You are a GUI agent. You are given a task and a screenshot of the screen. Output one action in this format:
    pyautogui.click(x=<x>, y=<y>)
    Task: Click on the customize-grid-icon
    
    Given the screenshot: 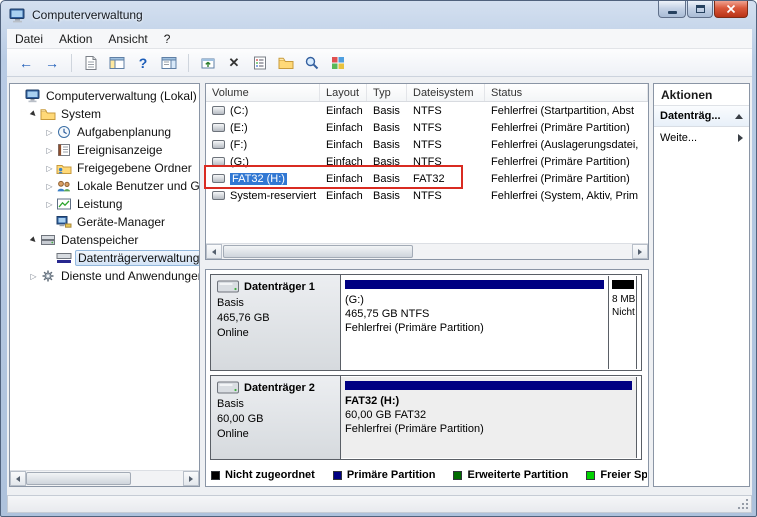 What is the action you would take?
    pyautogui.click(x=338, y=62)
    